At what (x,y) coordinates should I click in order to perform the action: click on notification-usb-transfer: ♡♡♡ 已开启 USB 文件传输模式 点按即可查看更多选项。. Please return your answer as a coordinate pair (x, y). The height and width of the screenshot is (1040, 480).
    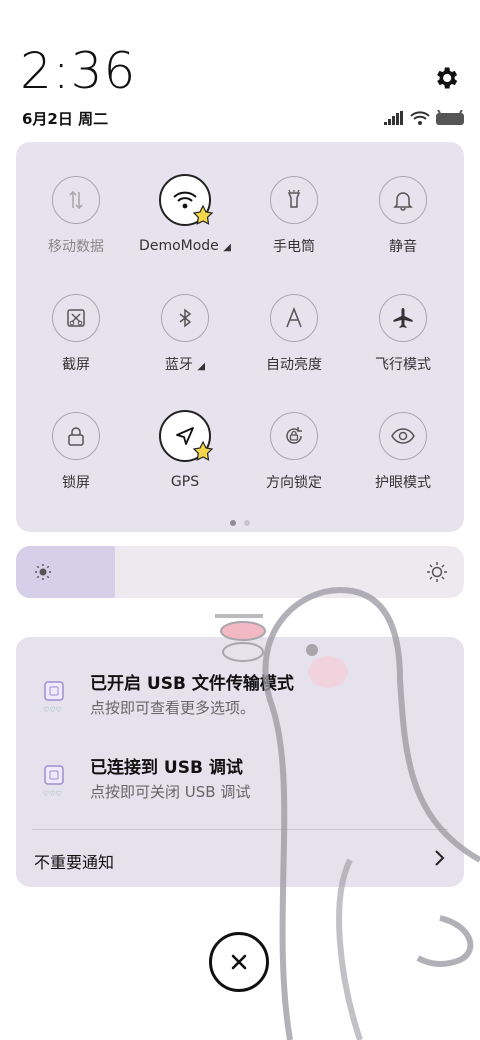
    Looking at the image, I should click on (240, 697).